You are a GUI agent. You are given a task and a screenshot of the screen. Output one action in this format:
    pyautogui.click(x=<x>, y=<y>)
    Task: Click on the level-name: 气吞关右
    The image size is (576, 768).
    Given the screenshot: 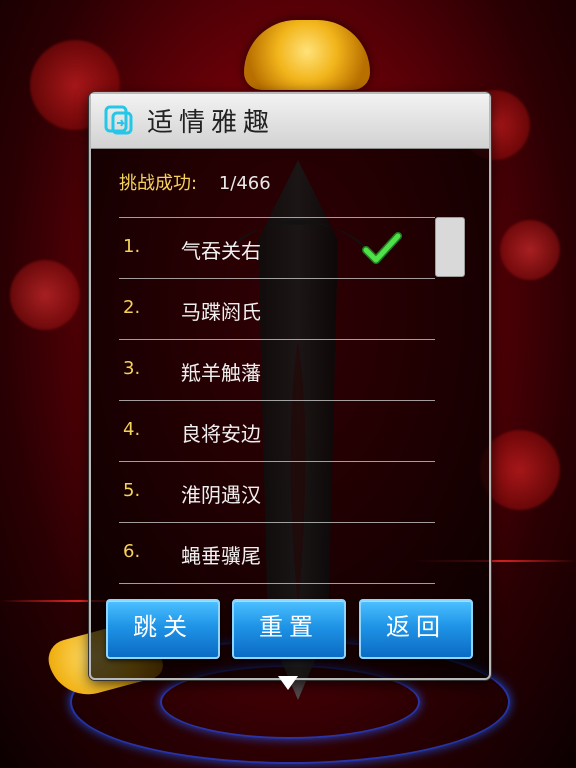 What is the action you would take?
    pyautogui.click(x=221, y=251)
    